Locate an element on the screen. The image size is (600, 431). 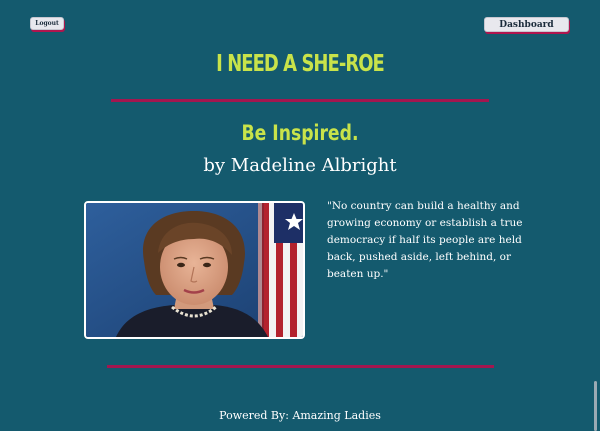
author-byline: by Madeline Albright is located at coordinates (300, 165).